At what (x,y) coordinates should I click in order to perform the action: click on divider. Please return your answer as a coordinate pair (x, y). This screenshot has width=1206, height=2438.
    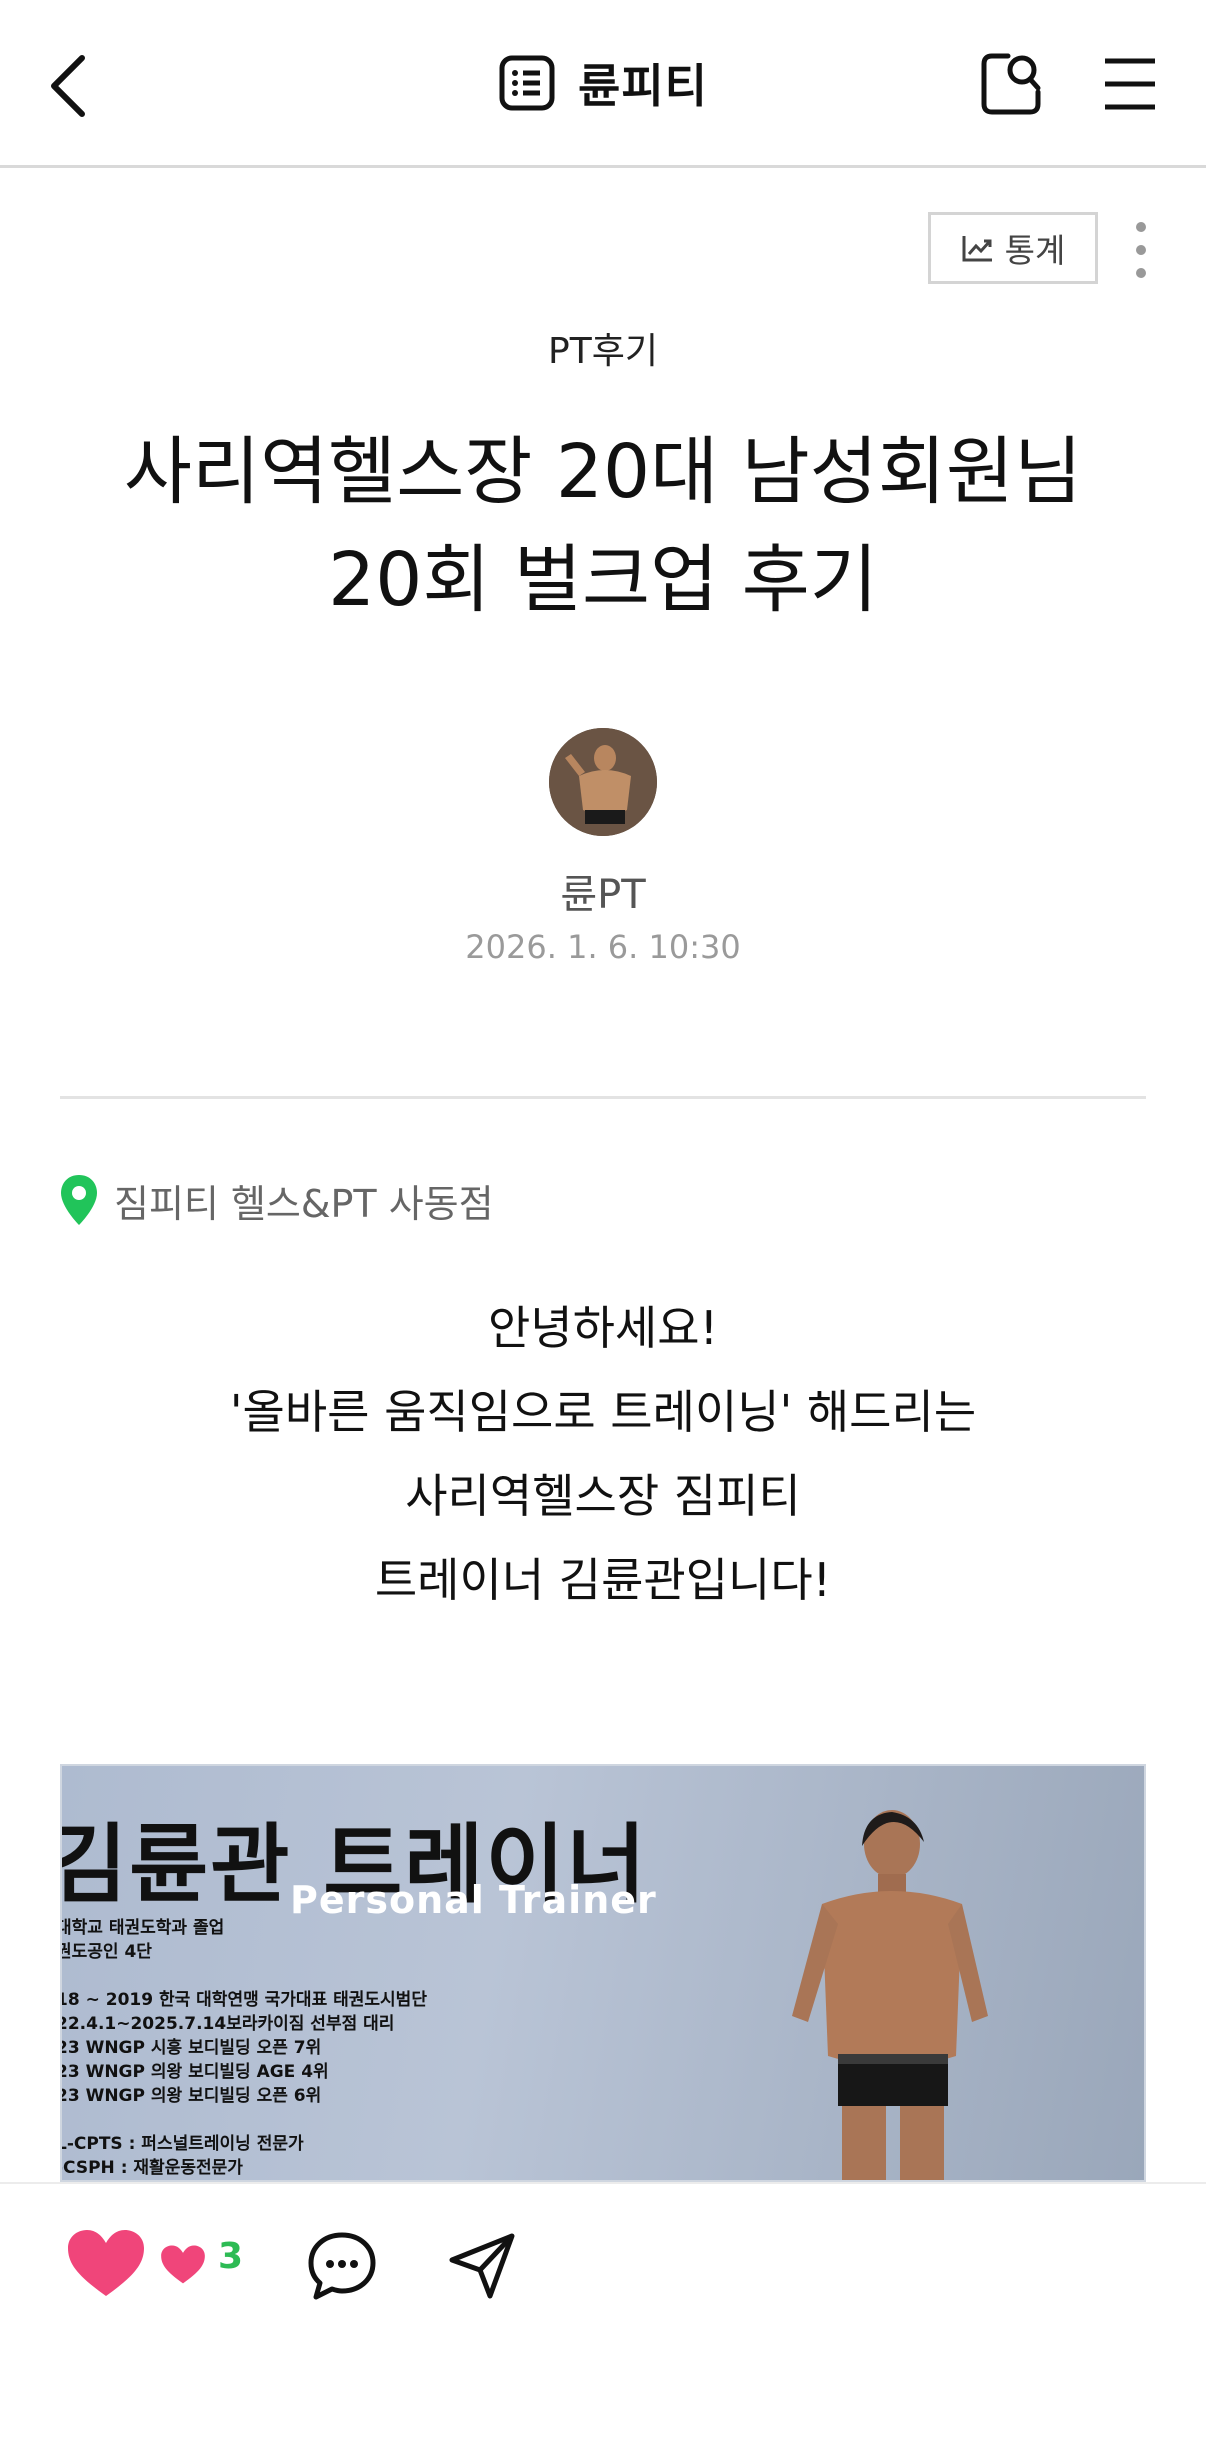
    Looking at the image, I should click on (603, 1097).